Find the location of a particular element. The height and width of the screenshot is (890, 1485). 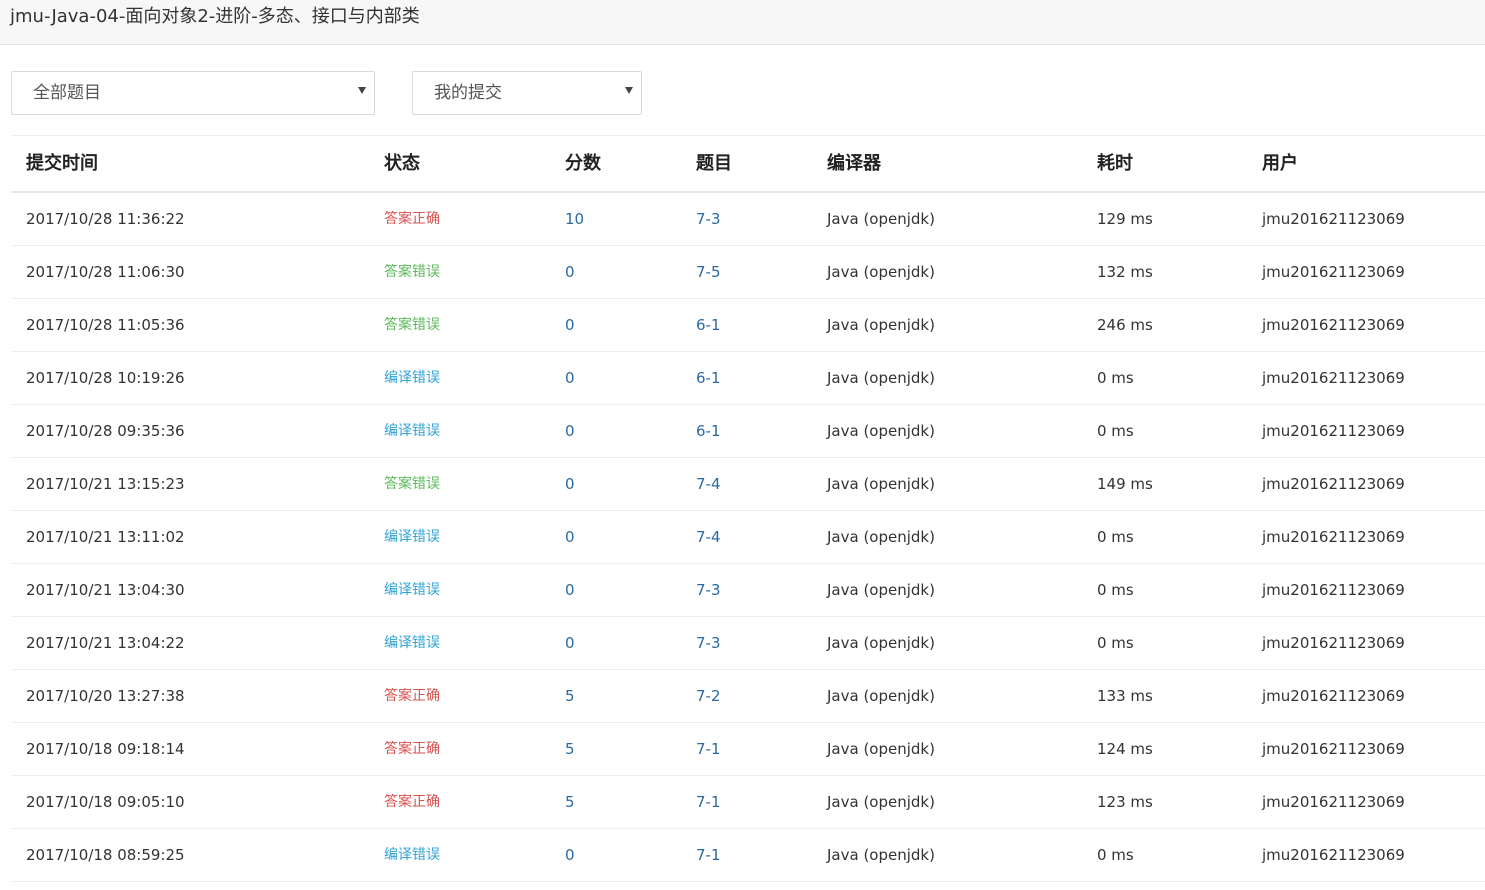

column-header-status: 状态 is located at coordinates (402, 164).